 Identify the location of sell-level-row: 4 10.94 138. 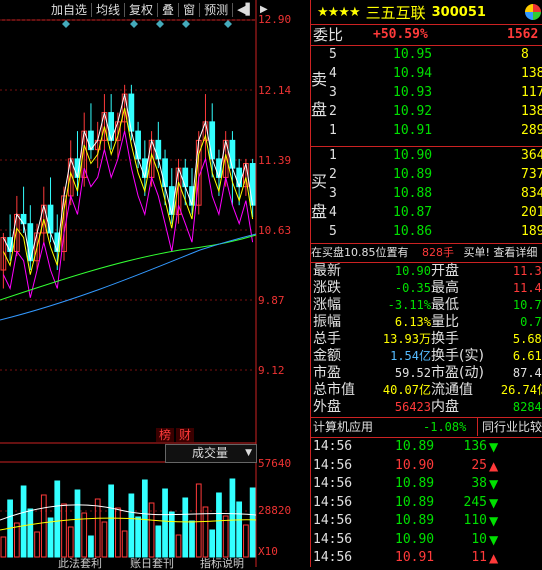
(426, 74).